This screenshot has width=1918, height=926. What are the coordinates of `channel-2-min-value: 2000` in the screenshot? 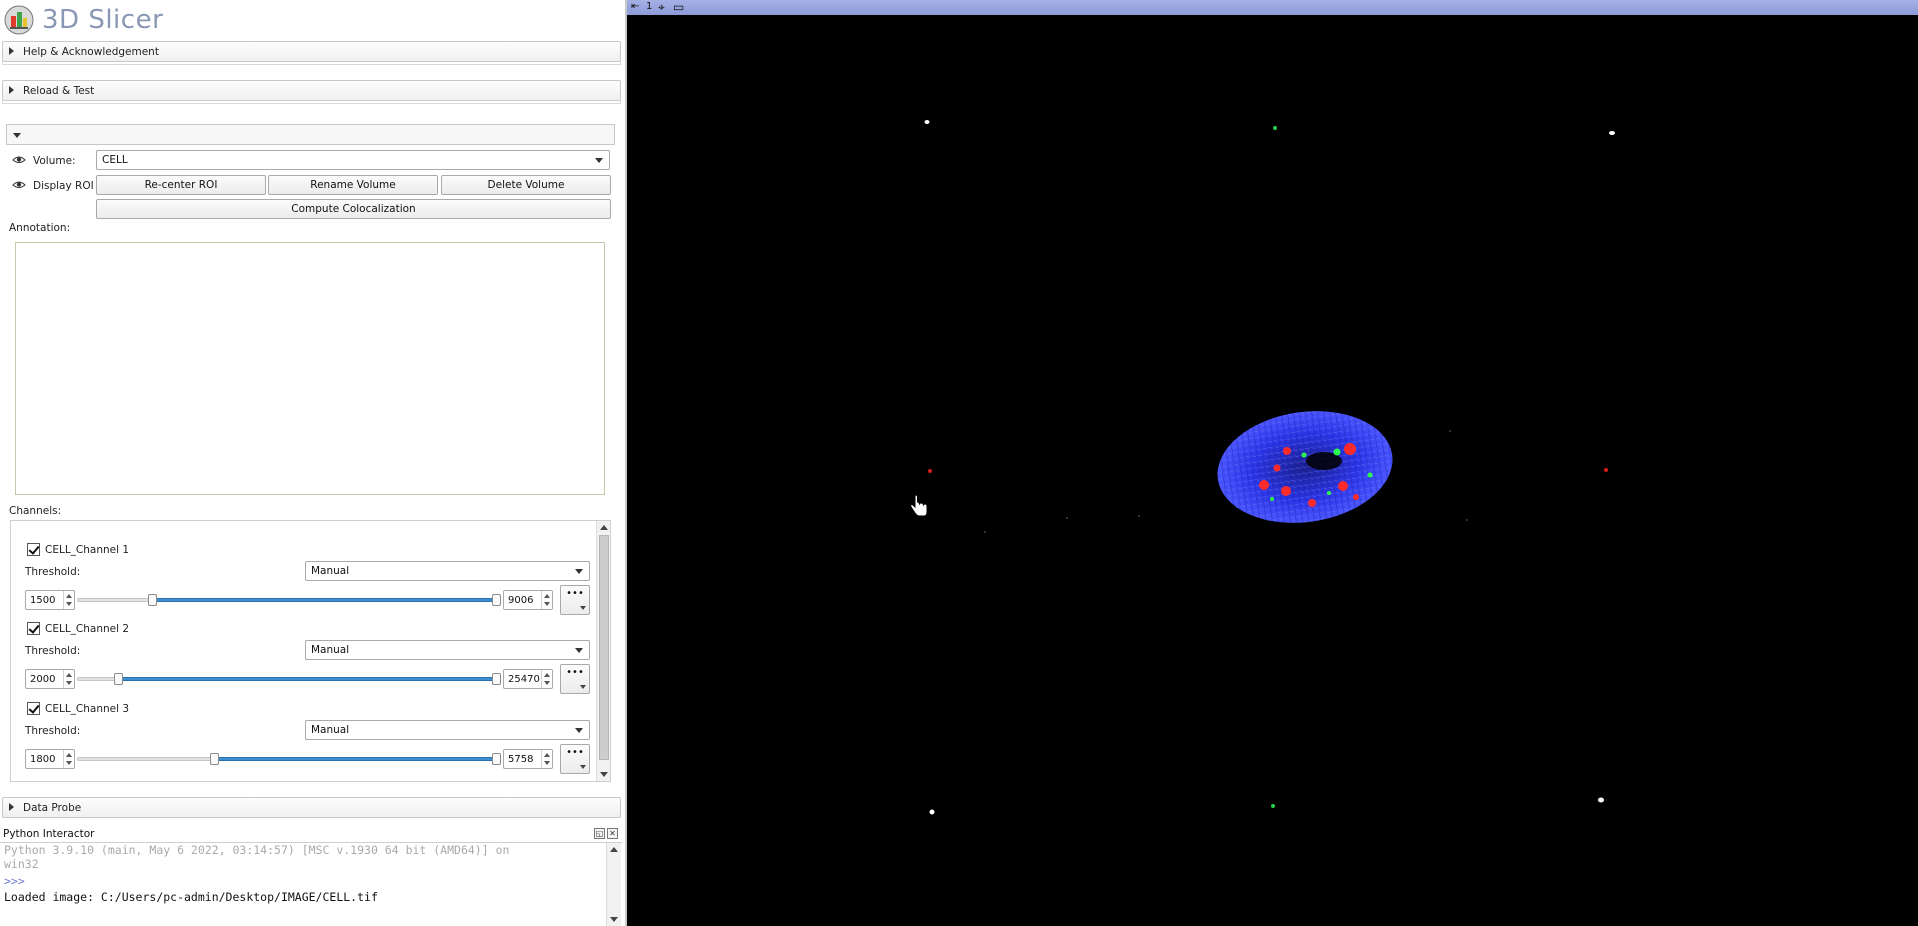 It's located at (43, 679).